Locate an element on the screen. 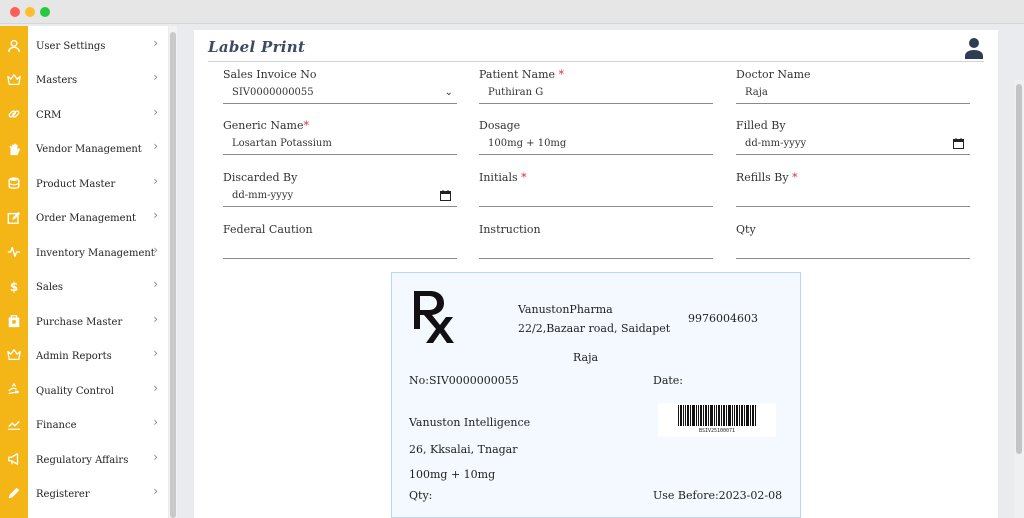  sidebar-item-masters: Masters › is located at coordinates (98, 80).